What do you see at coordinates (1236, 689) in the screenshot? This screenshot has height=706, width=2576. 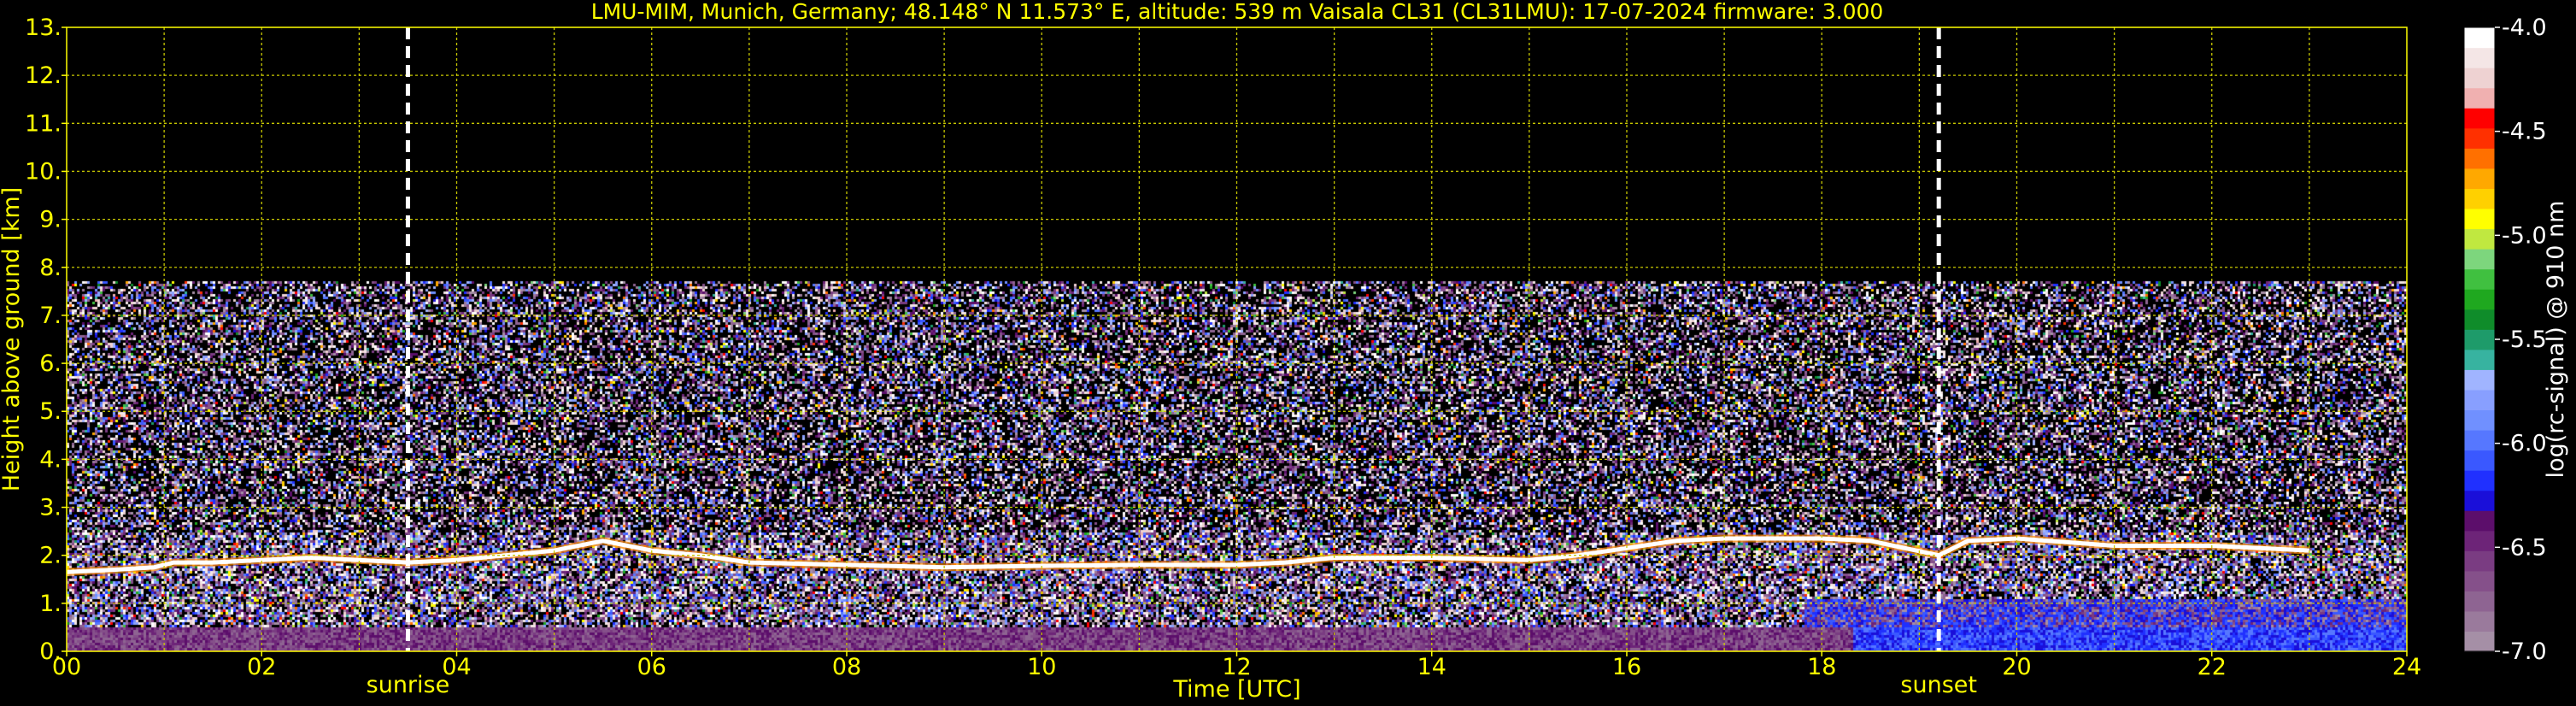 I see `x-axis-label: Time [UTC]` at bounding box center [1236, 689].